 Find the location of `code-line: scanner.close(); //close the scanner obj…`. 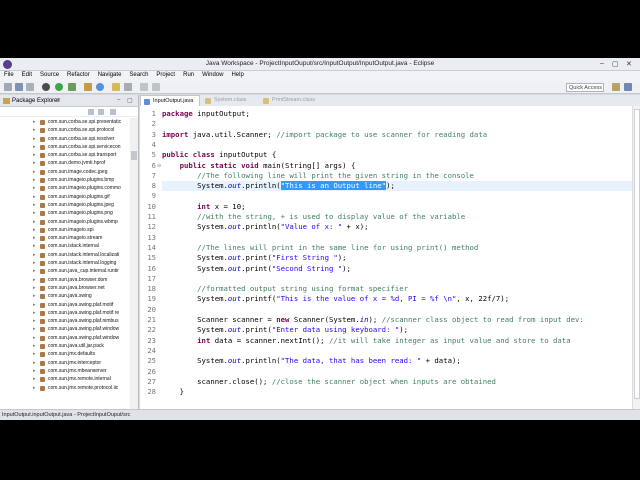

code-line: scanner.close(); //close the scanner obj… is located at coordinates (397, 382).